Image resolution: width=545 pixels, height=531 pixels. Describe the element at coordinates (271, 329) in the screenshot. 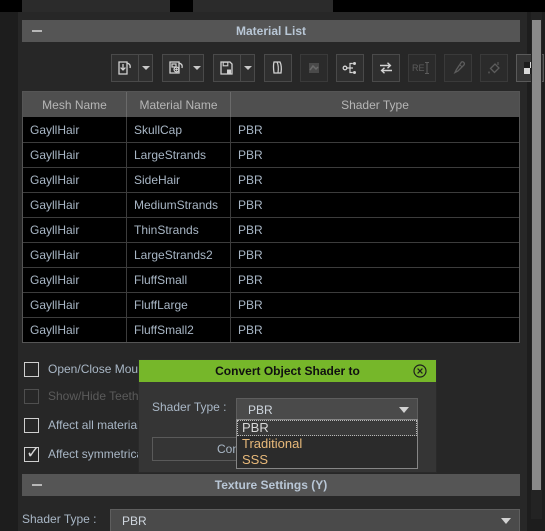

I see `table-row: GayllHair FluffSmall2 PBR` at that location.